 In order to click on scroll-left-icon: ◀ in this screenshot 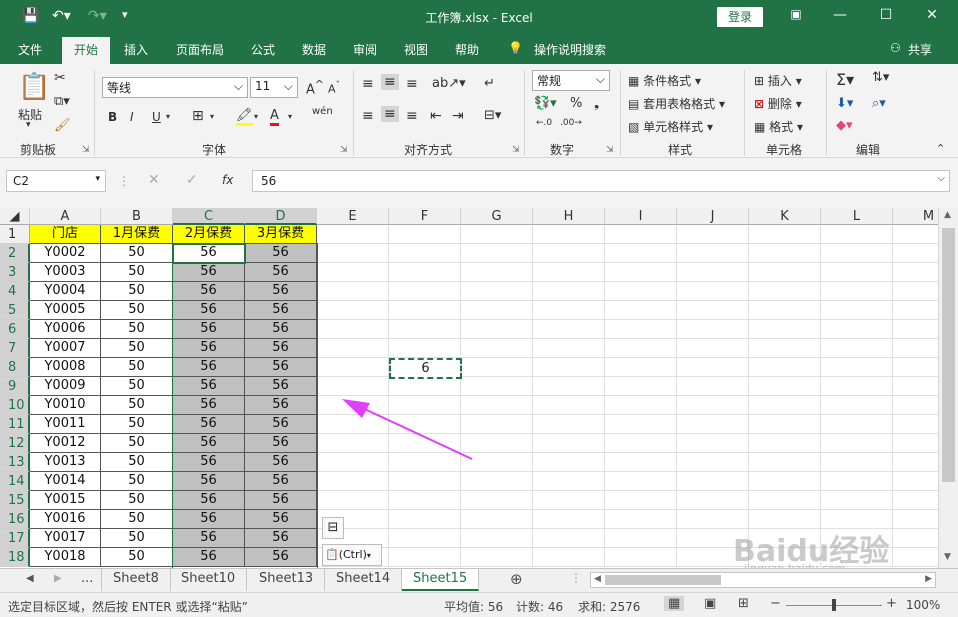, I will do `click(597, 579)`.